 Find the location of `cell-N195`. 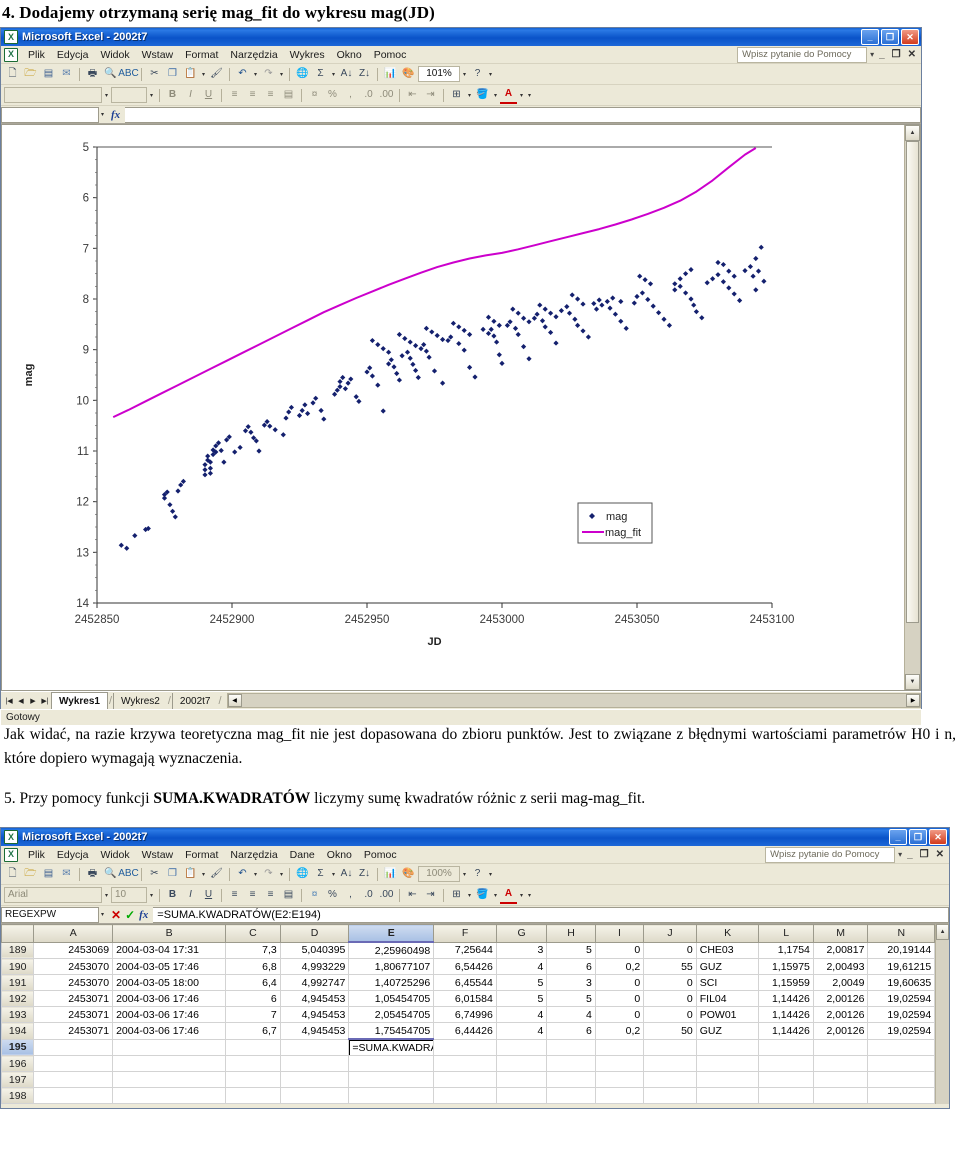

cell-N195 is located at coordinates (901, 1047).